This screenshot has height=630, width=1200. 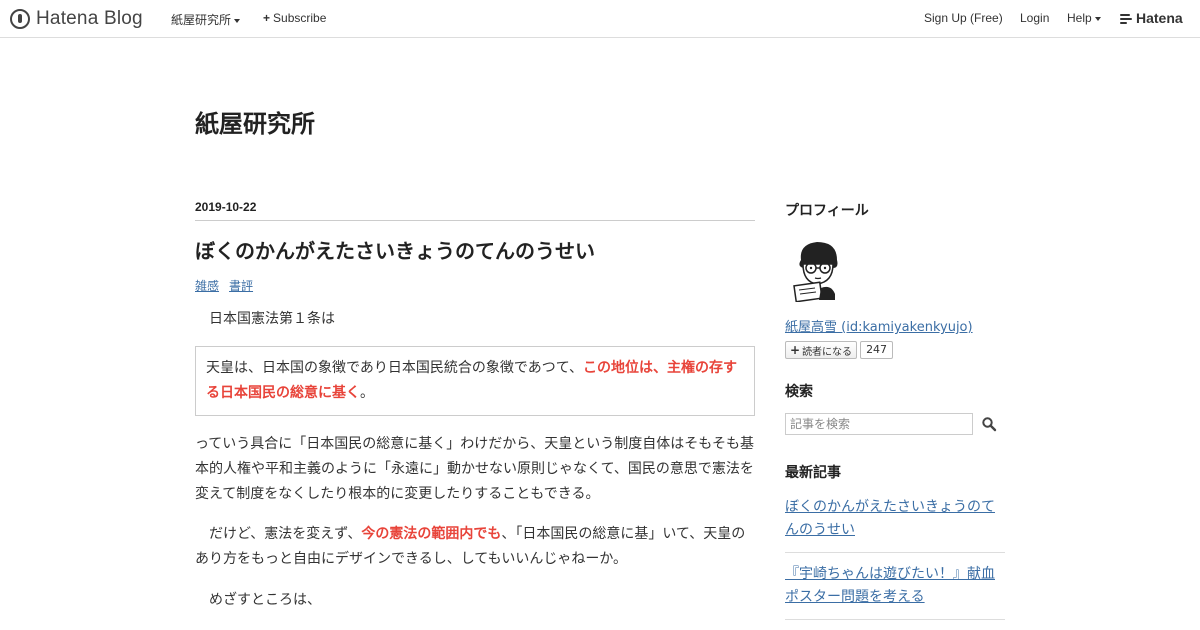 I want to click on blog-menu-dropdown: 紙屋研究所, so click(x=206, y=19).